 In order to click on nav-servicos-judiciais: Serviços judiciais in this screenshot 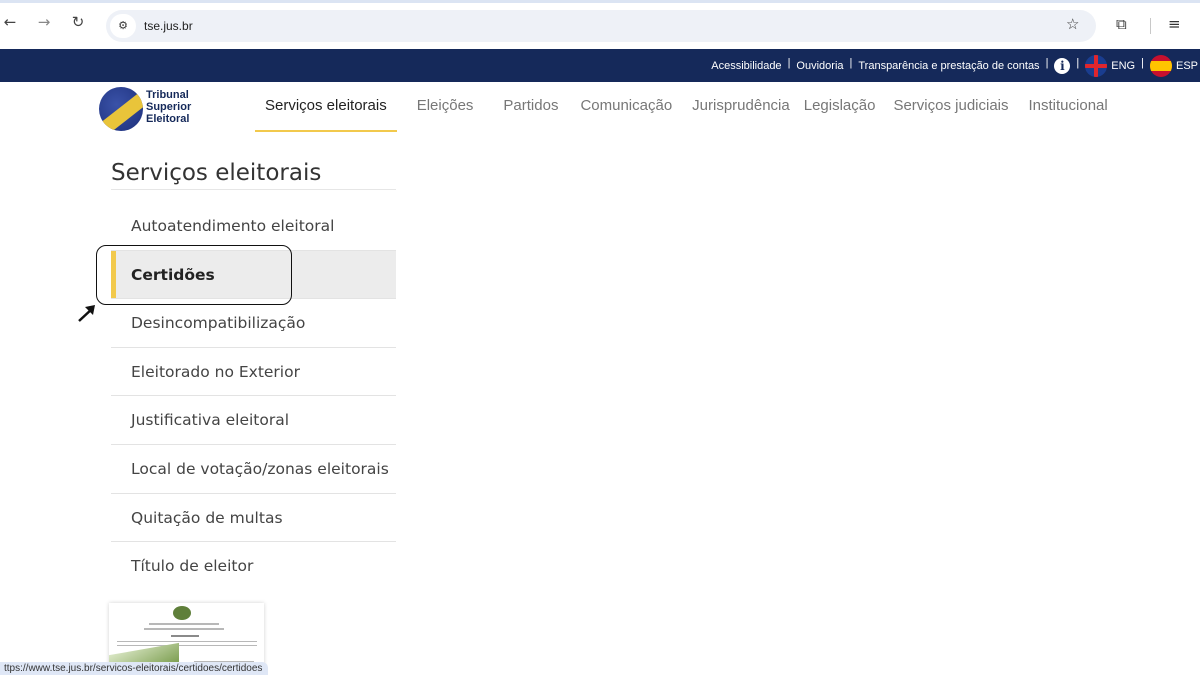, I will do `click(947, 107)`.